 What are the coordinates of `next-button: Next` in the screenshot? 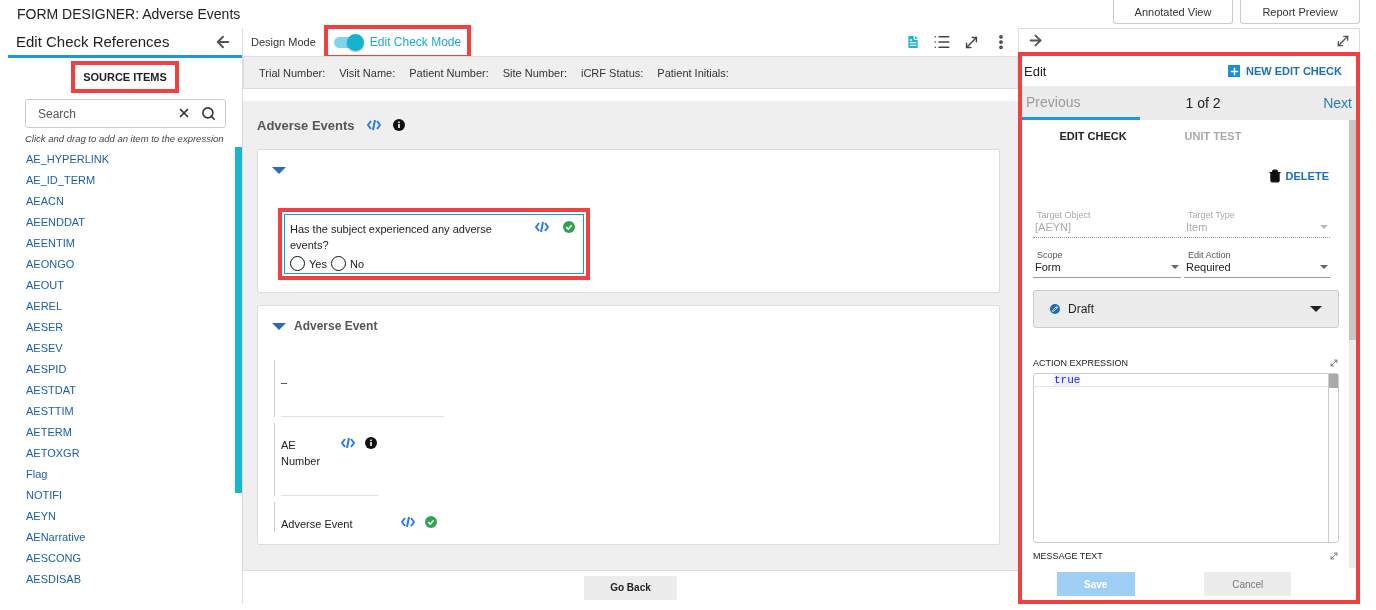 It's located at (1311, 103).